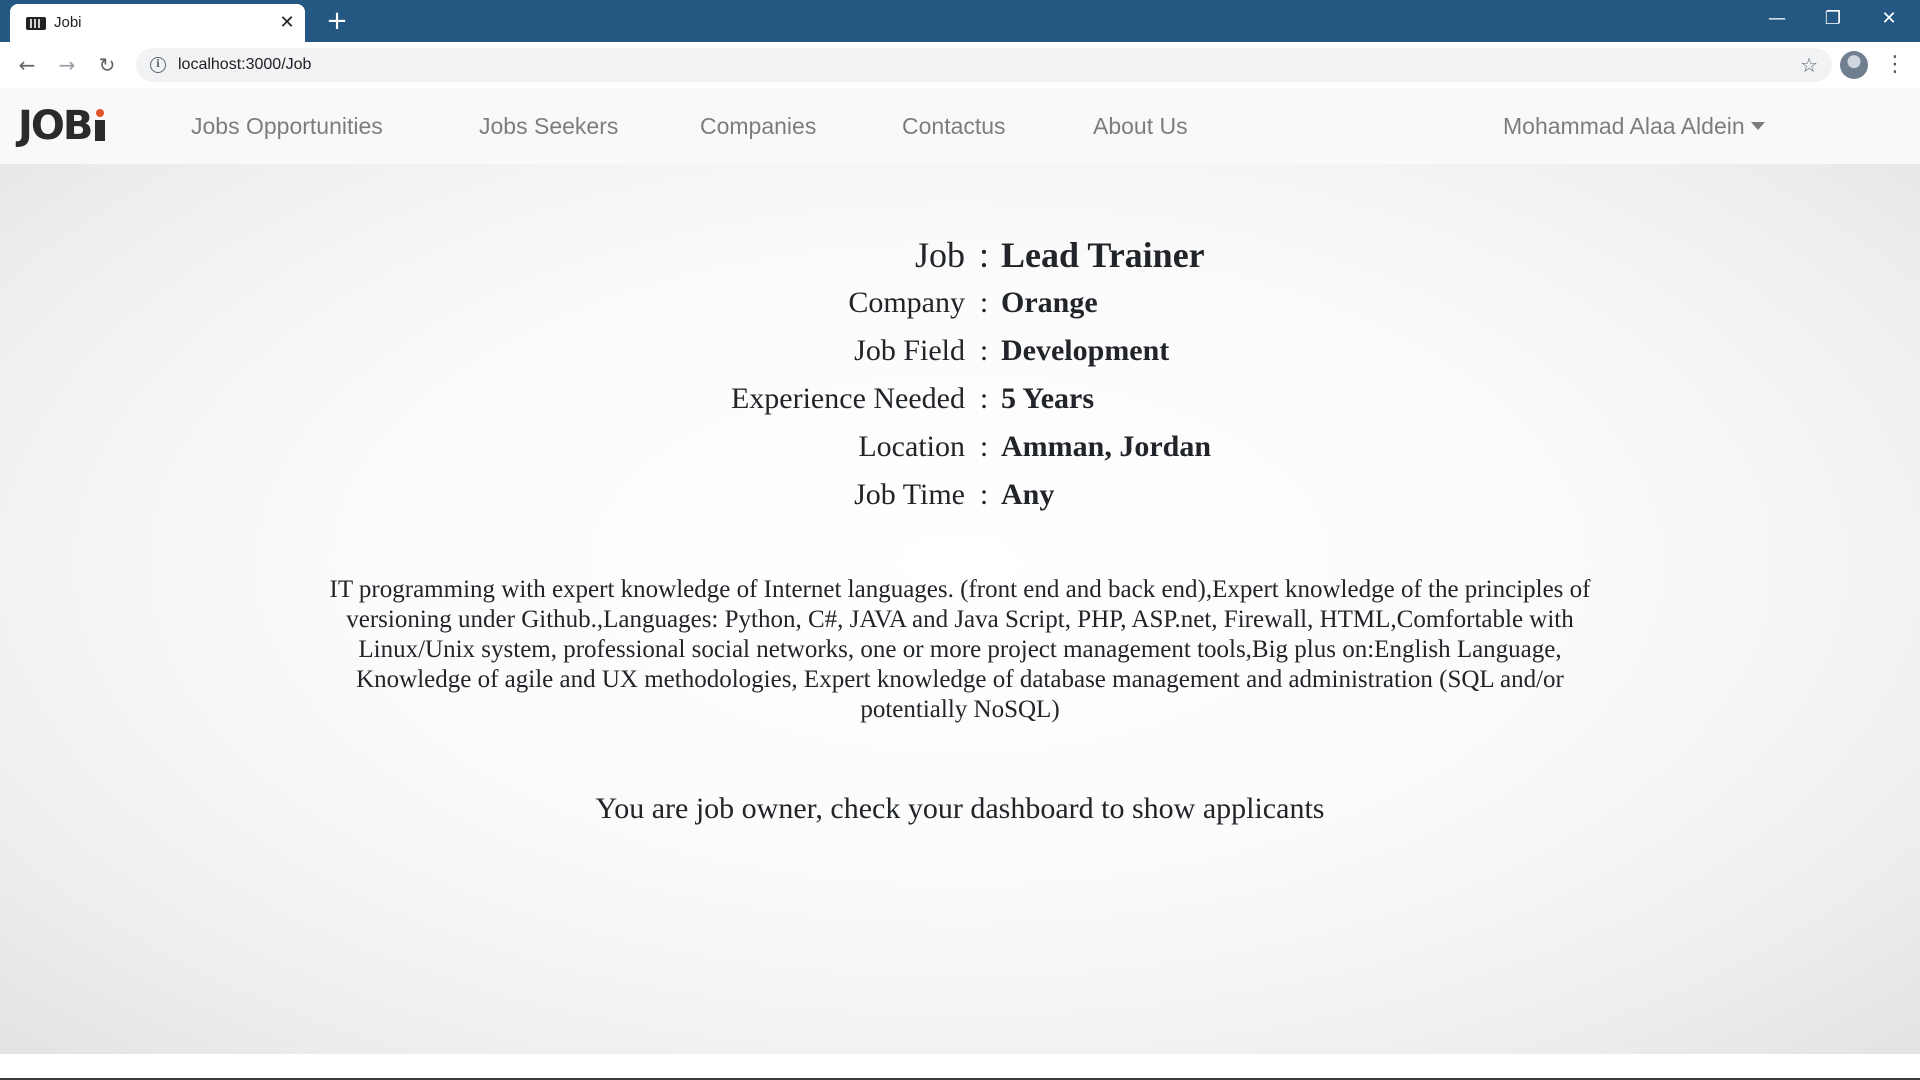 This screenshot has width=1920, height=1080. I want to click on detail-value: 5 Years, so click(1048, 398).